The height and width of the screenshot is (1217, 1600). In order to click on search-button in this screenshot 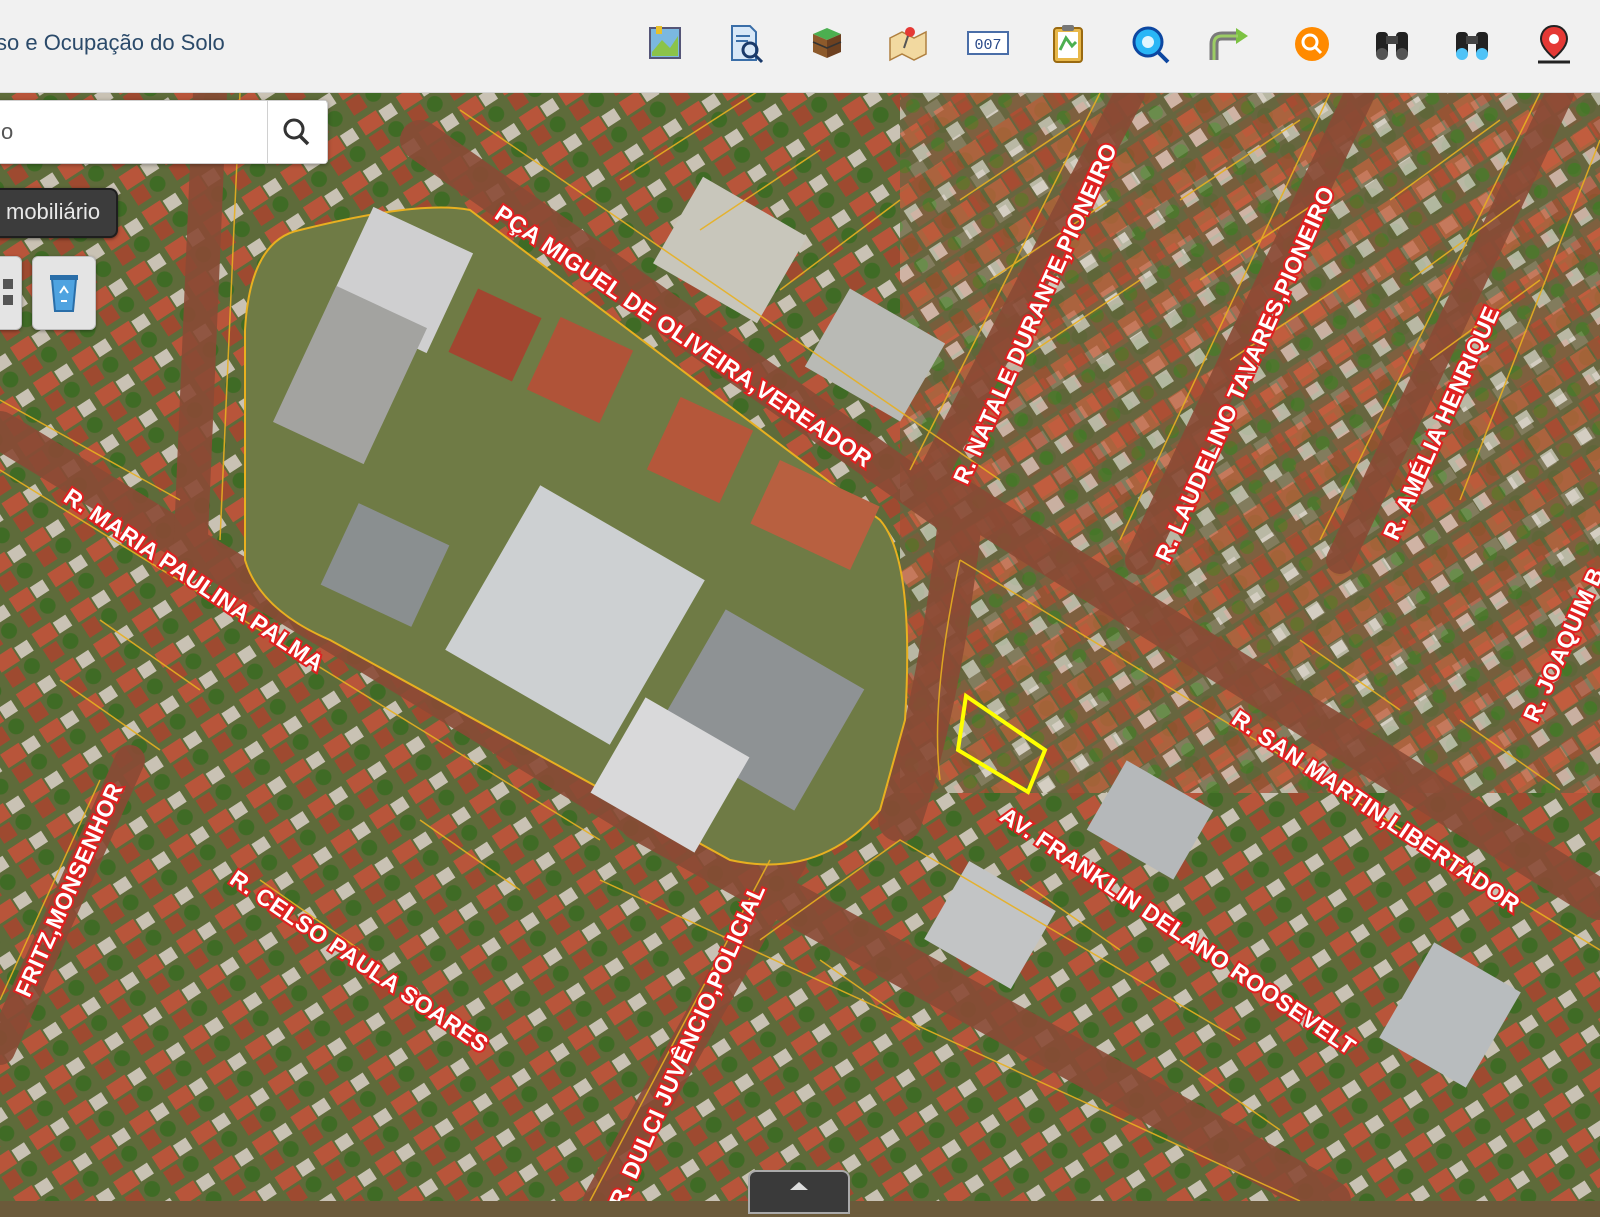, I will do `click(296, 132)`.